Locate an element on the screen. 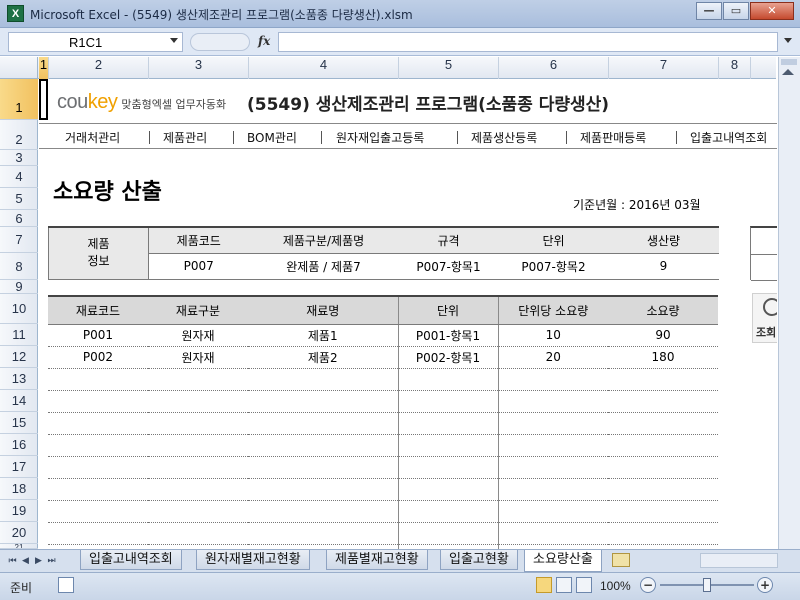 The width and height of the screenshot is (800, 600). row-header-12: 12 is located at coordinates (19, 357).